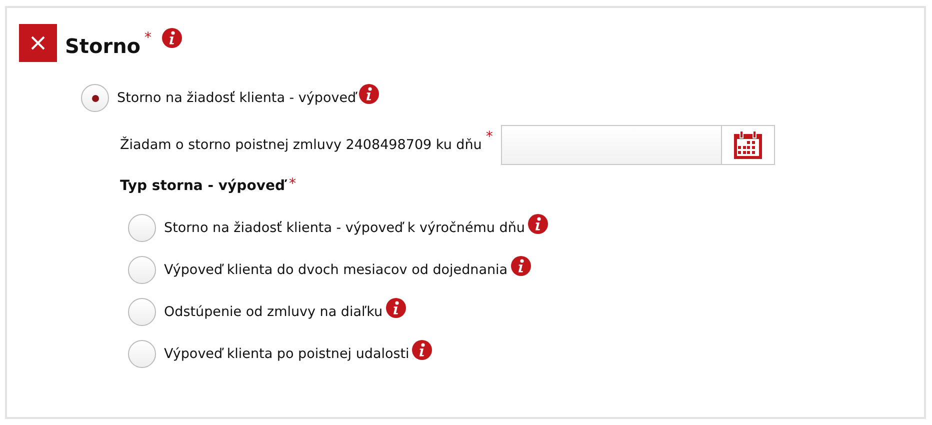  I want to click on option-label: Storno na žiadosť klienta - výpoveď, so click(236, 98).